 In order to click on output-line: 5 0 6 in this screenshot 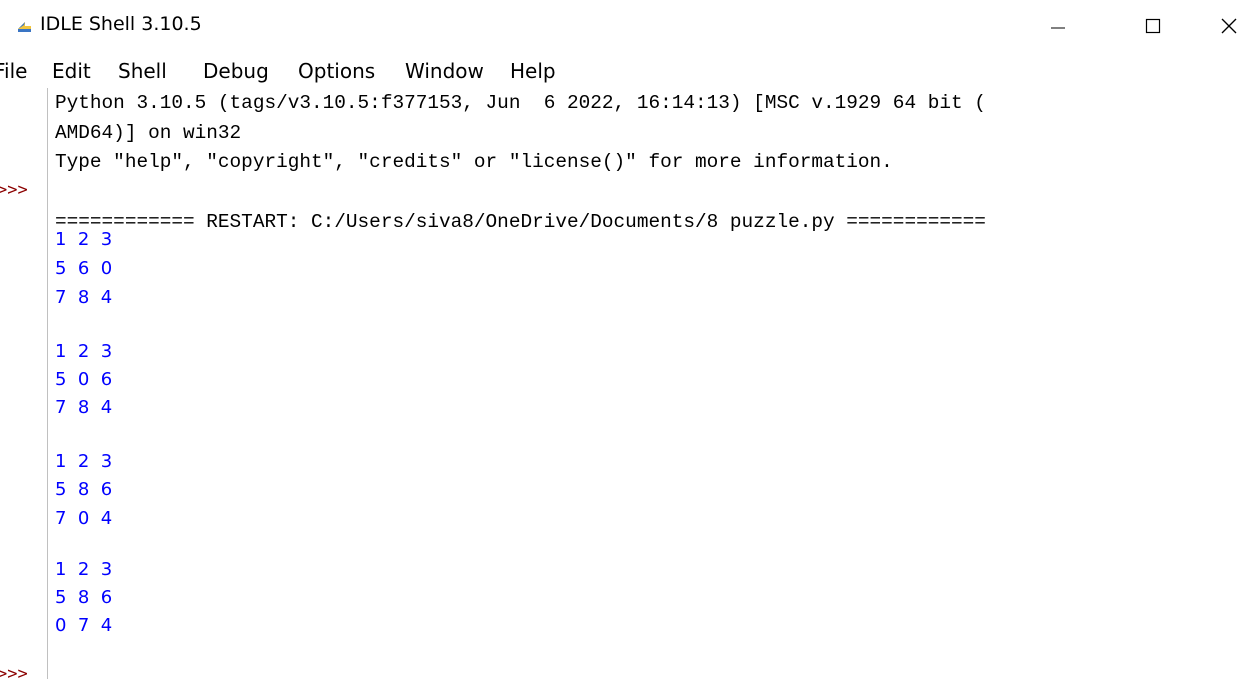, I will do `click(84, 379)`.